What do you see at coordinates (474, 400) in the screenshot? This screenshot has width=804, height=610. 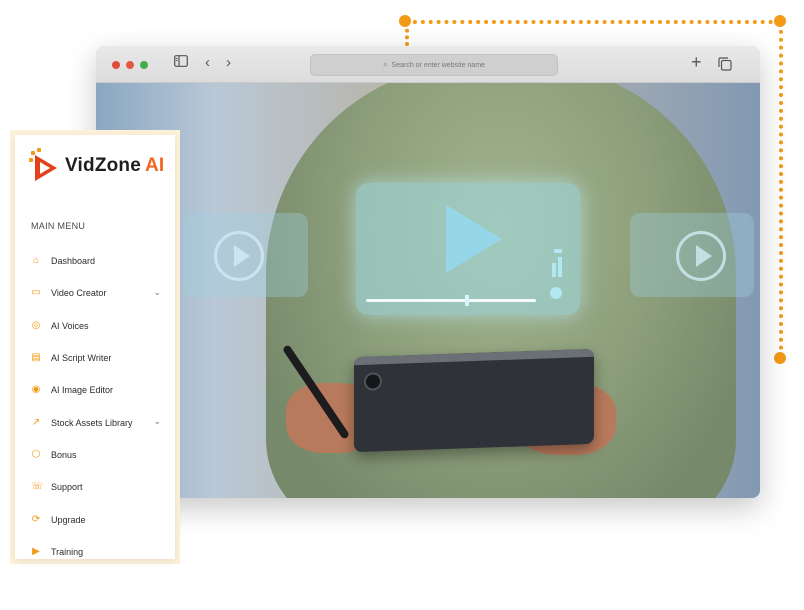 I see `tablet-device` at bounding box center [474, 400].